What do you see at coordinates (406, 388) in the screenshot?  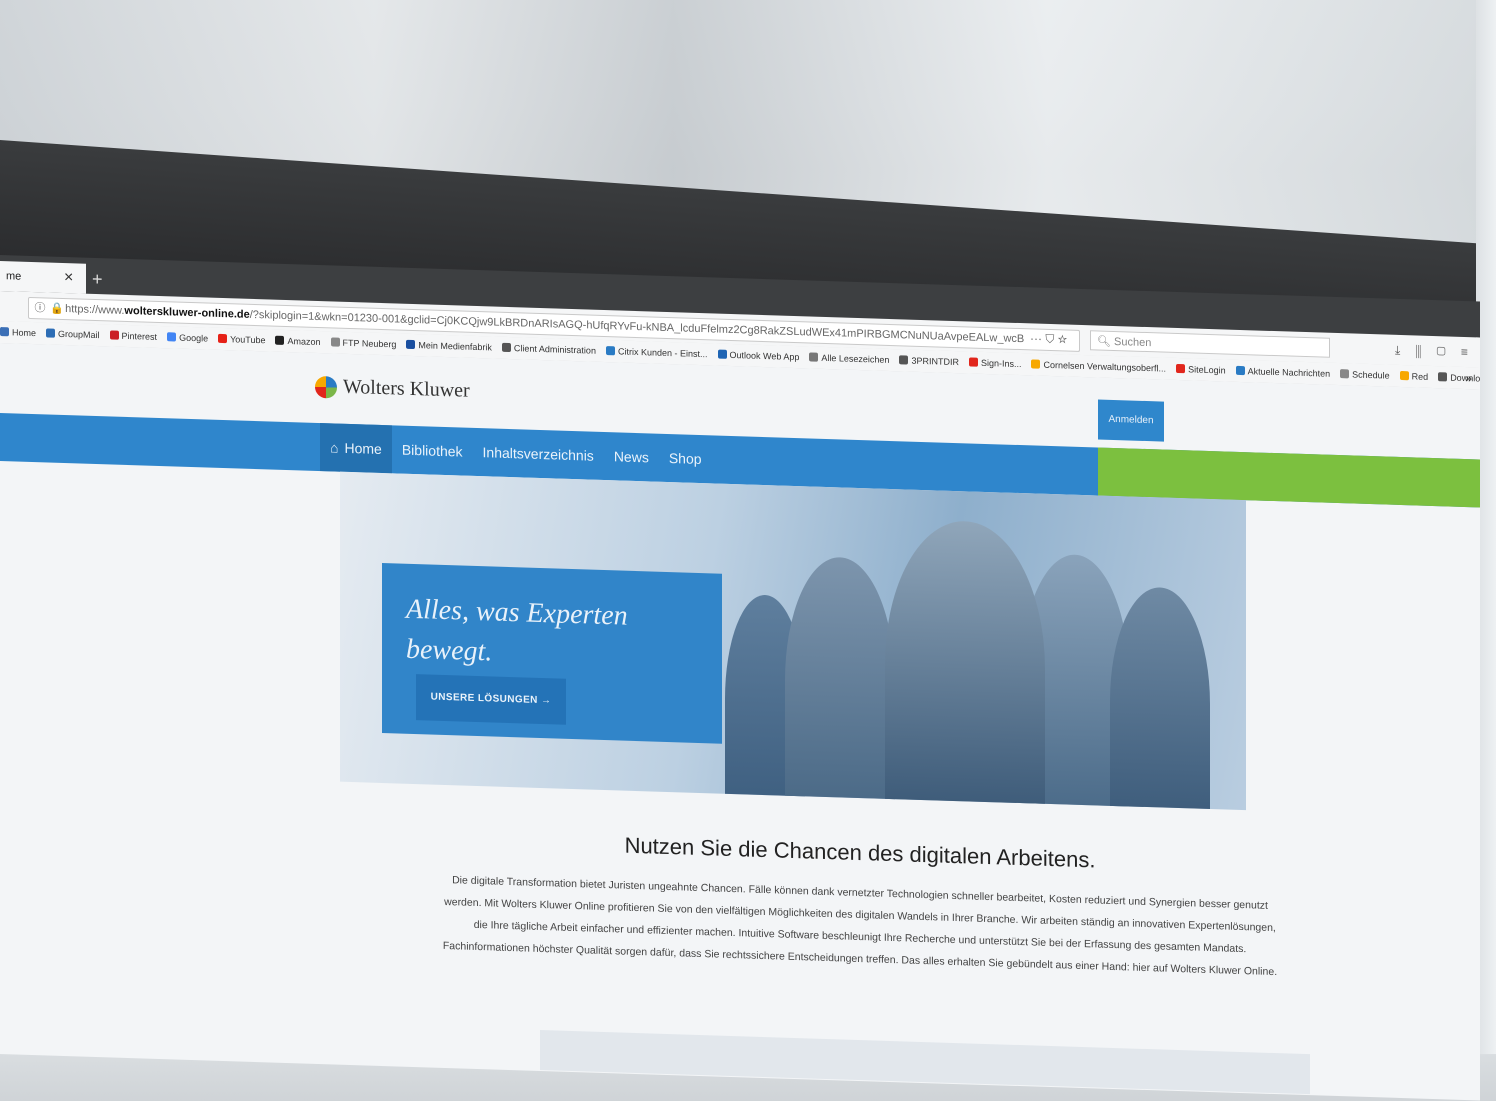 I see `logo-text: Wolters Kluwer` at bounding box center [406, 388].